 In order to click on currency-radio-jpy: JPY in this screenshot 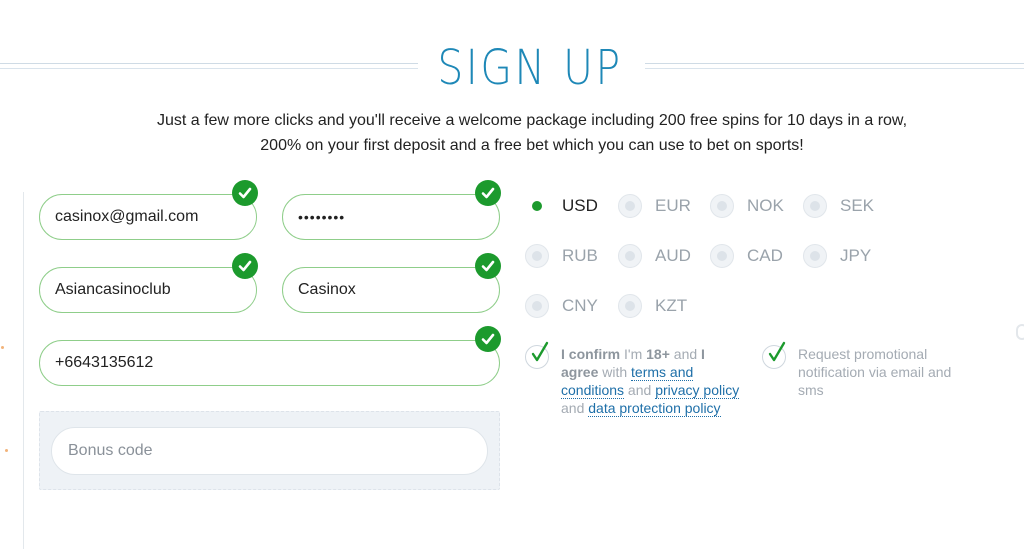, I will do `click(837, 256)`.